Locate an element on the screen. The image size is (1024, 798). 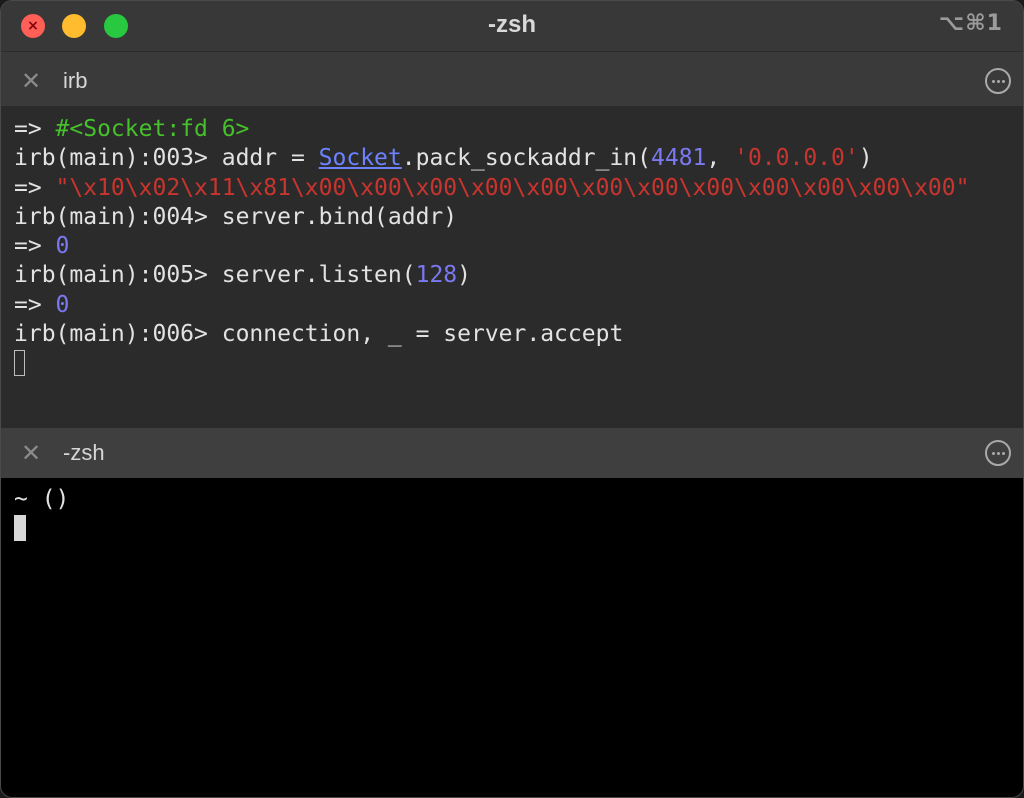
pane-title: -zsh is located at coordinates (84, 452).